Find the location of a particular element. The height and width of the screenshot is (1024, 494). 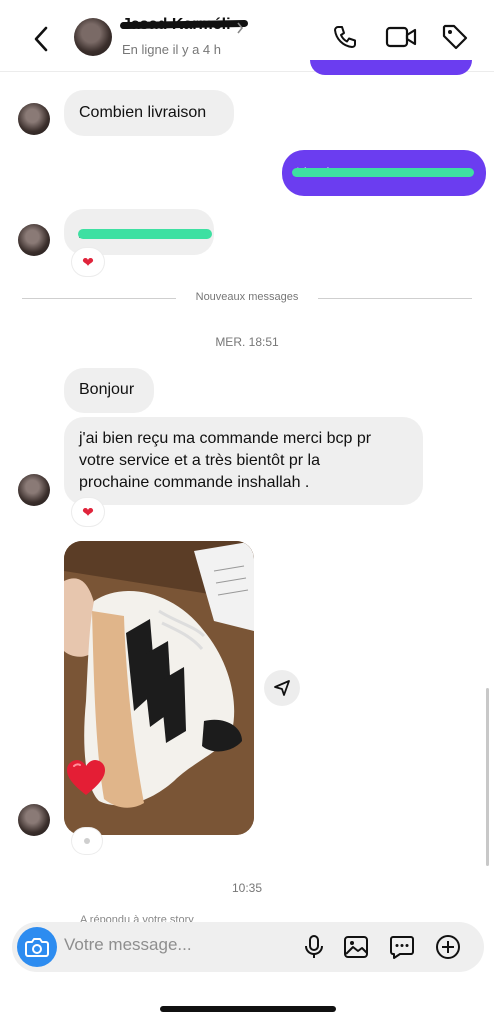

phone-icon is located at coordinates (345, 37).